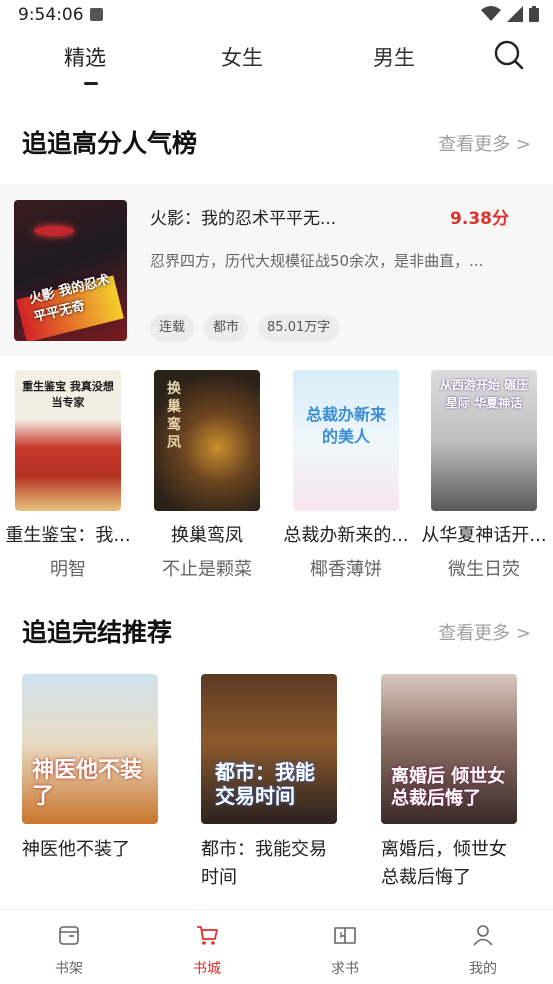 This screenshot has height=984, width=553. What do you see at coordinates (207, 569) in the screenshot?
I see `book-author: 不止是颗菜` at bounding box center [207, 569].